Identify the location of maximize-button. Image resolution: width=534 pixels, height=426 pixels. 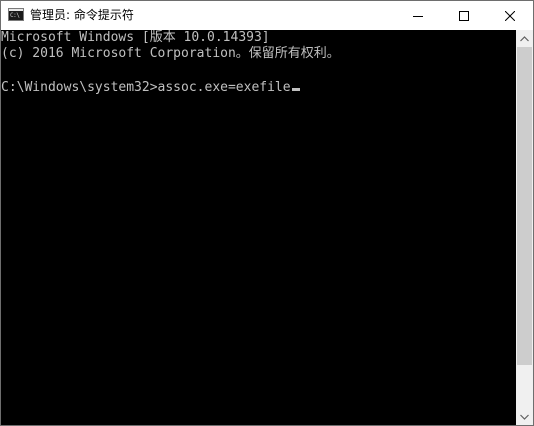
(464, 15).